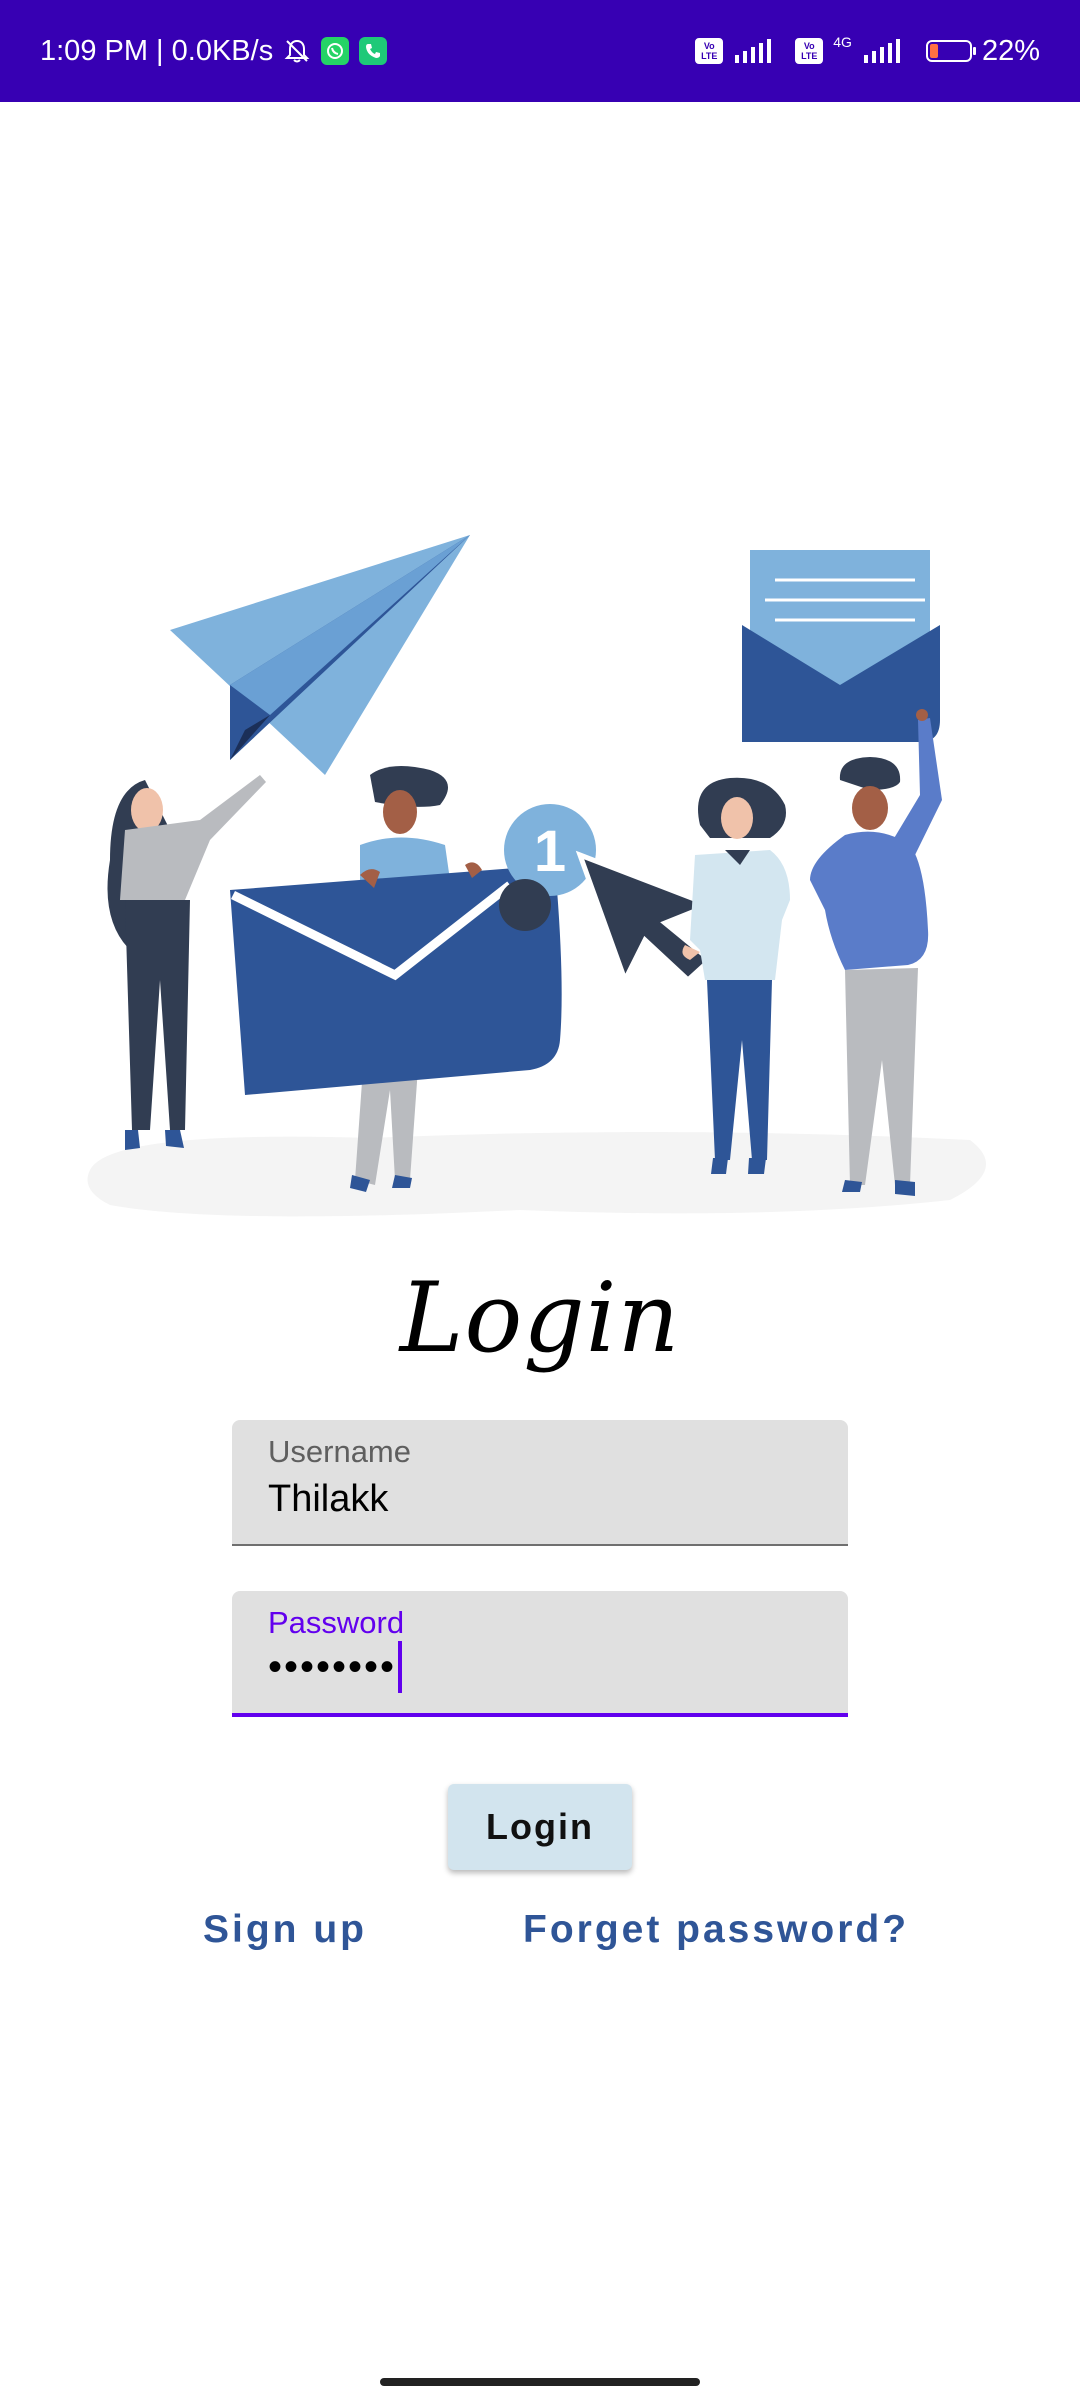 The width and height of the screenshot is (1080, 2400). I want to click on login-button: Login, so click(540, 1827).